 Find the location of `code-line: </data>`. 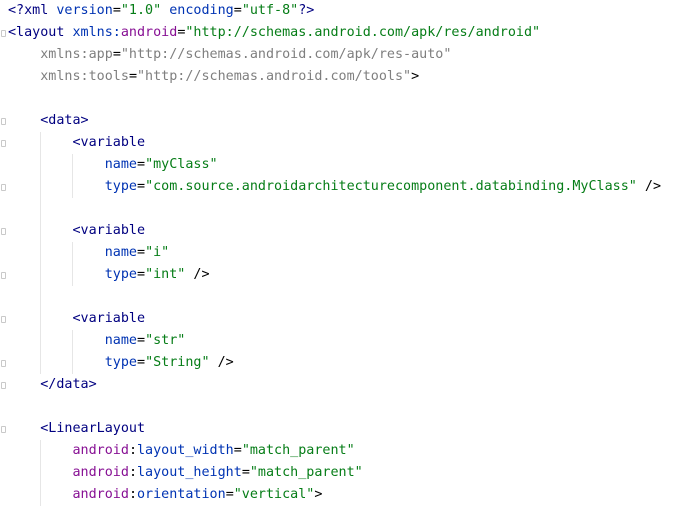

code-line: </data> is located at coordinates (52, 385).